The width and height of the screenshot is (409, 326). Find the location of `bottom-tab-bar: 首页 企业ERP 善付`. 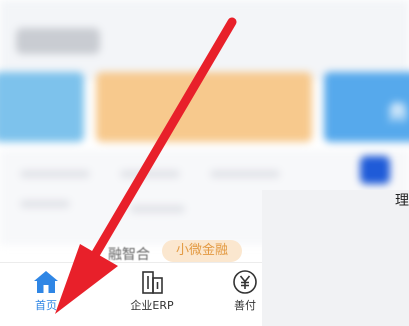

bottom-tab-bar: 首页 企业ERP 善付 is located at coordinates (131, 294).